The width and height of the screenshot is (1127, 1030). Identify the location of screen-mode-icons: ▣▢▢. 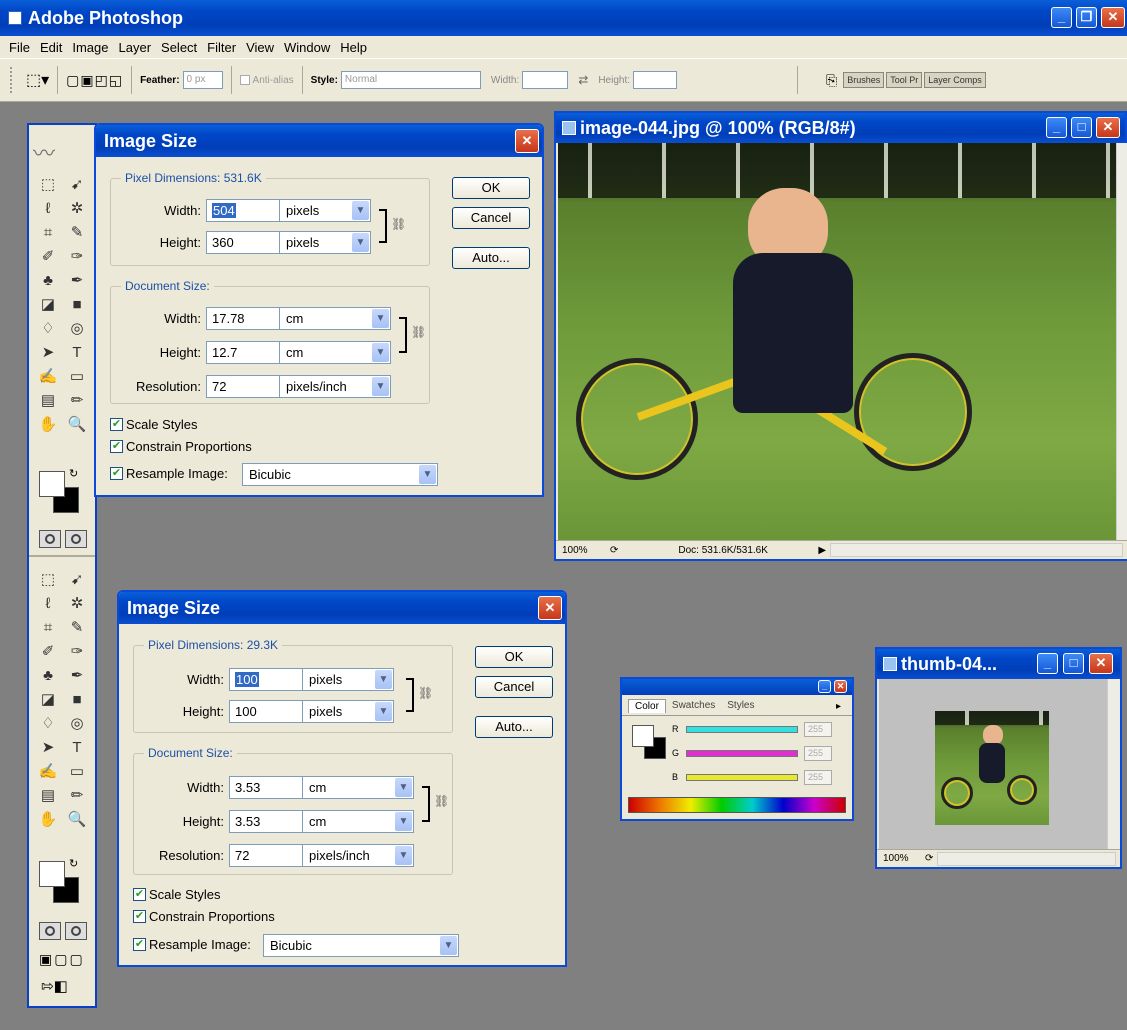
(62, 959).